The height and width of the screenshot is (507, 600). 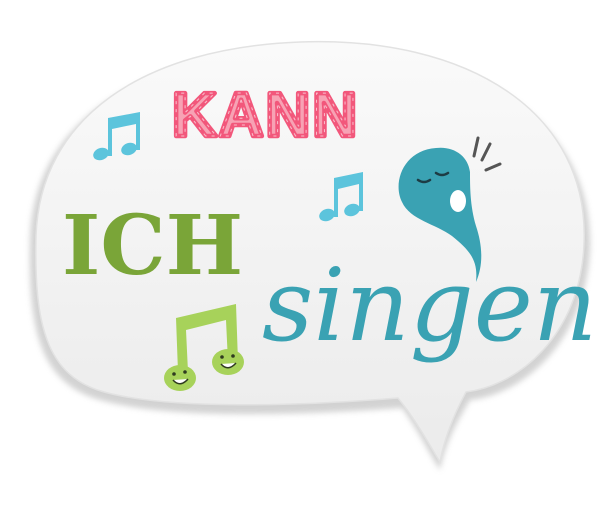 I want to click on headline-word-ich: ICH, so click(x=152, y=246).